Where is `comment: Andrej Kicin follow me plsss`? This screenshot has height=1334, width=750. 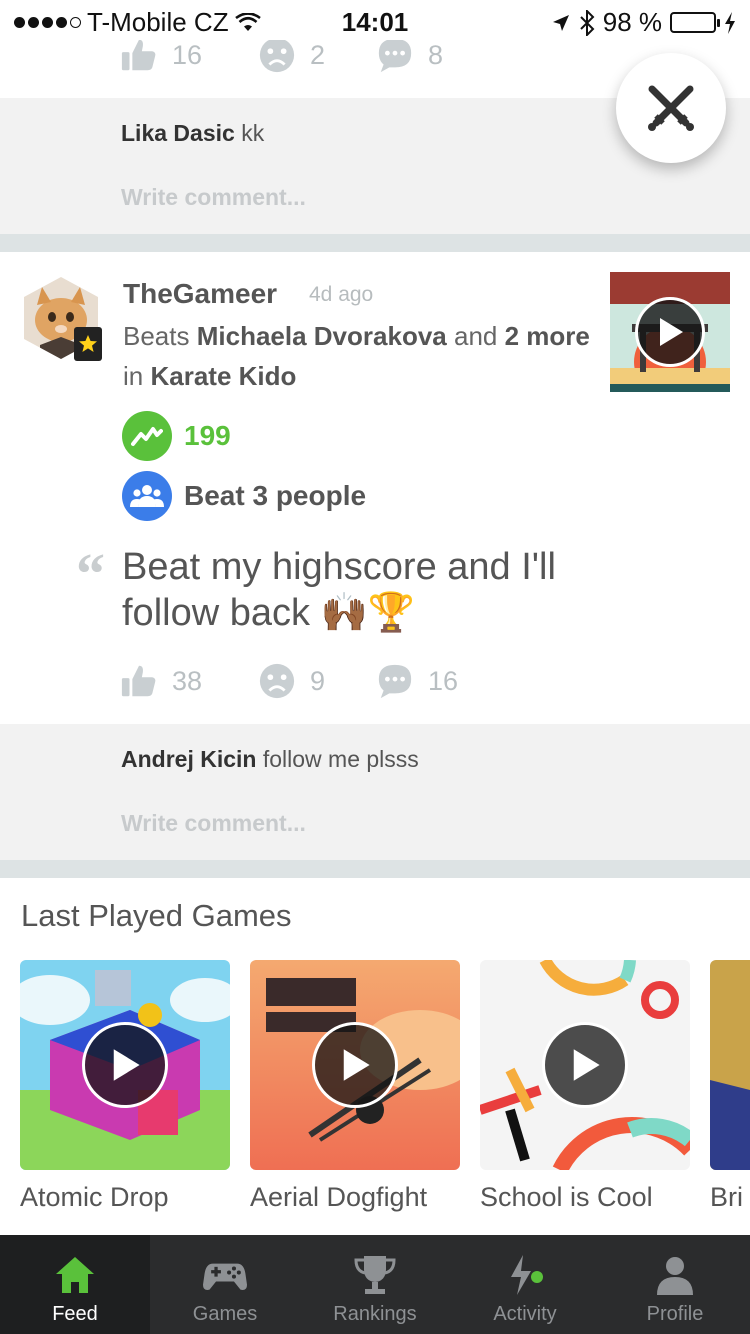
comment: Andrej Kicin follow me plsss is located at coordinates (270, 759).